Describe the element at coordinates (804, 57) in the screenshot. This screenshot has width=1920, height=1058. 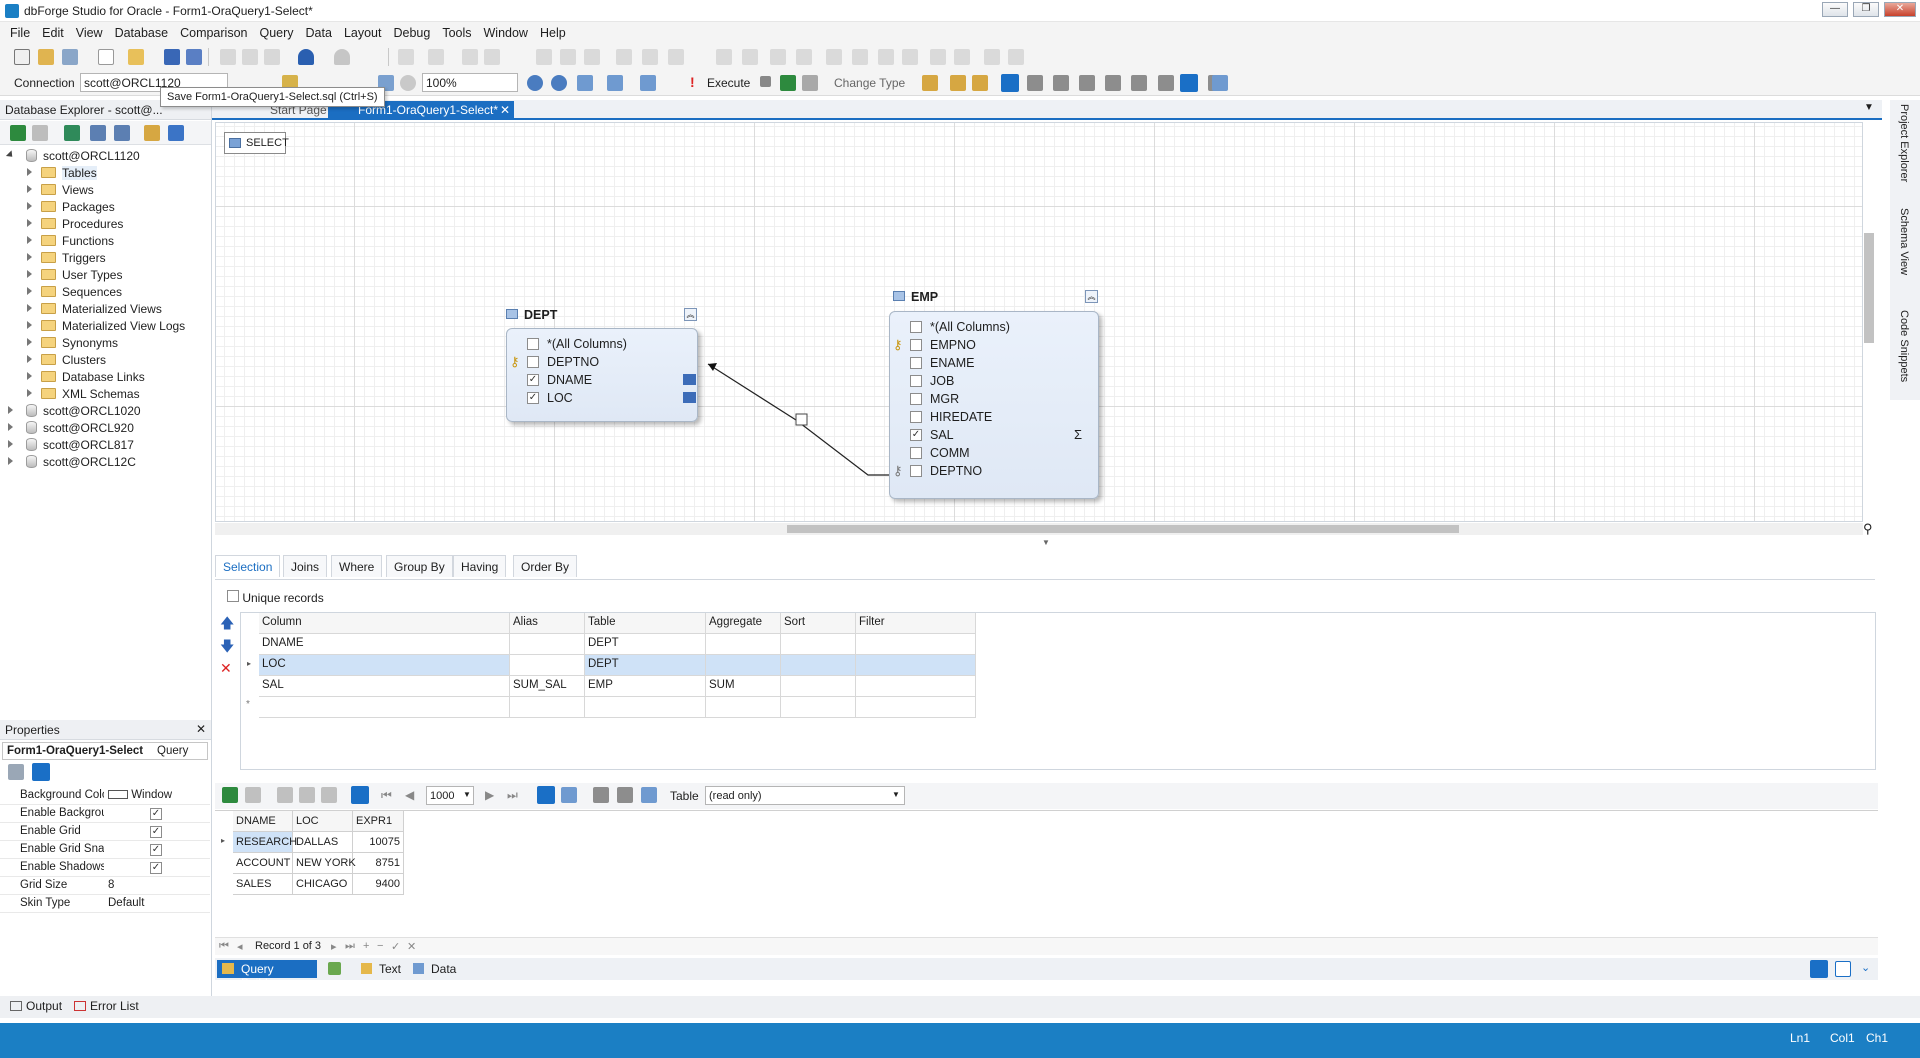
I see `space-4-icon` at that location.